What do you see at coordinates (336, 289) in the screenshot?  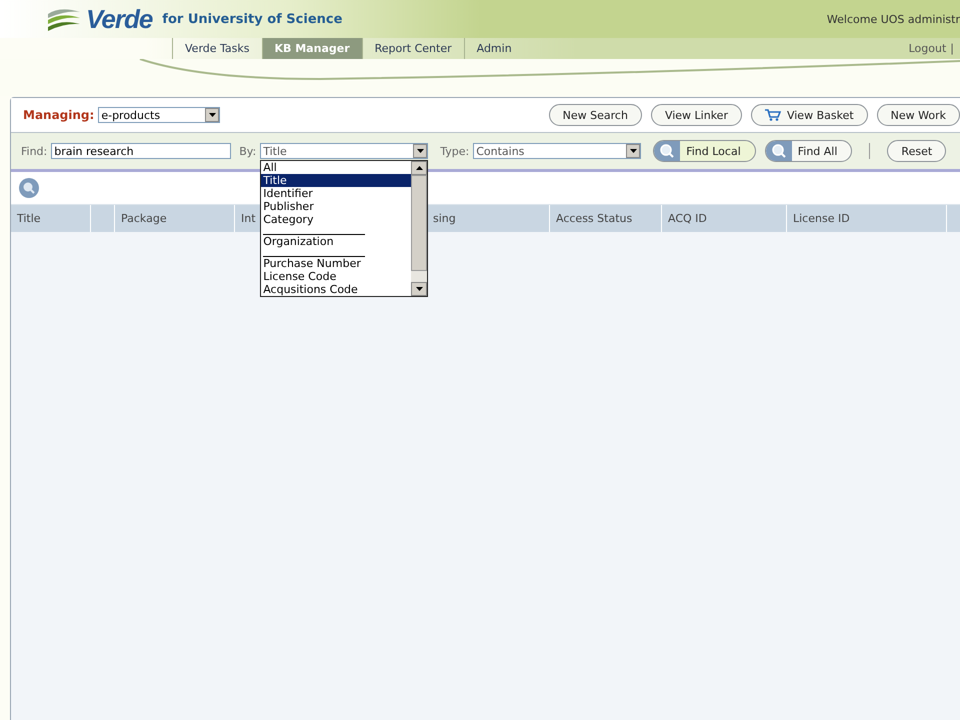 I see `dropdown-option: Acqusitions Code` at bounding box center [336, 289].